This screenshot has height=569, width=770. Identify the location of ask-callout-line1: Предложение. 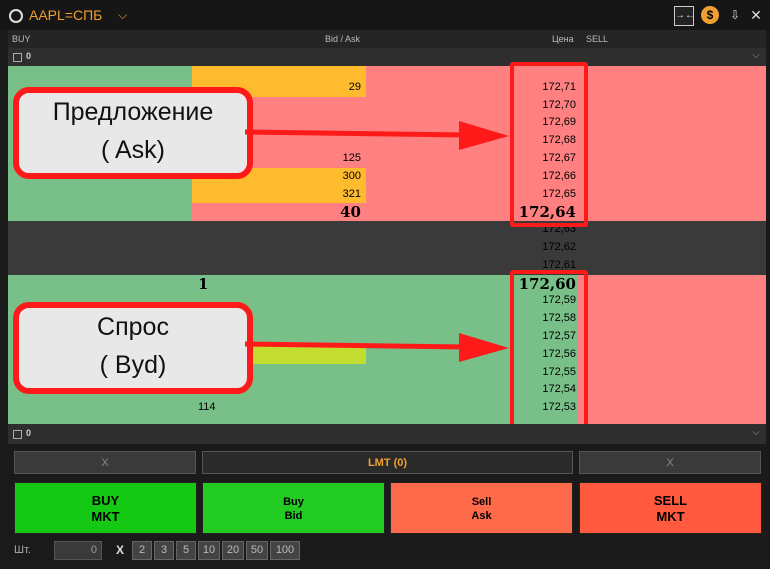
(133, 112).